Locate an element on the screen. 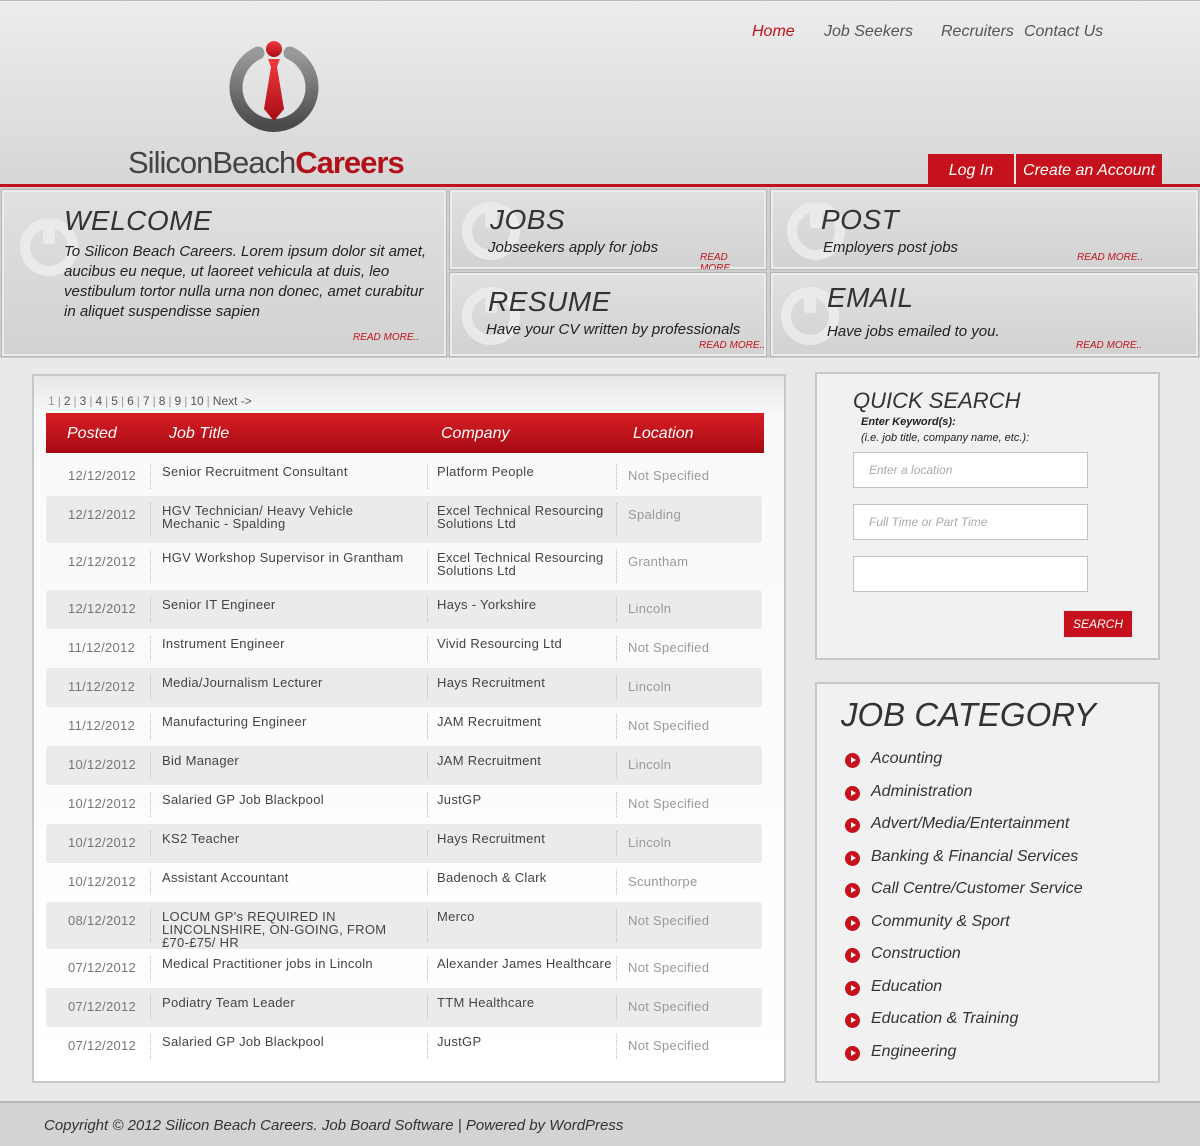 This screenshot has width=1200, height=1146. category-item: Community & Sport is located at coordinates (964, 929).